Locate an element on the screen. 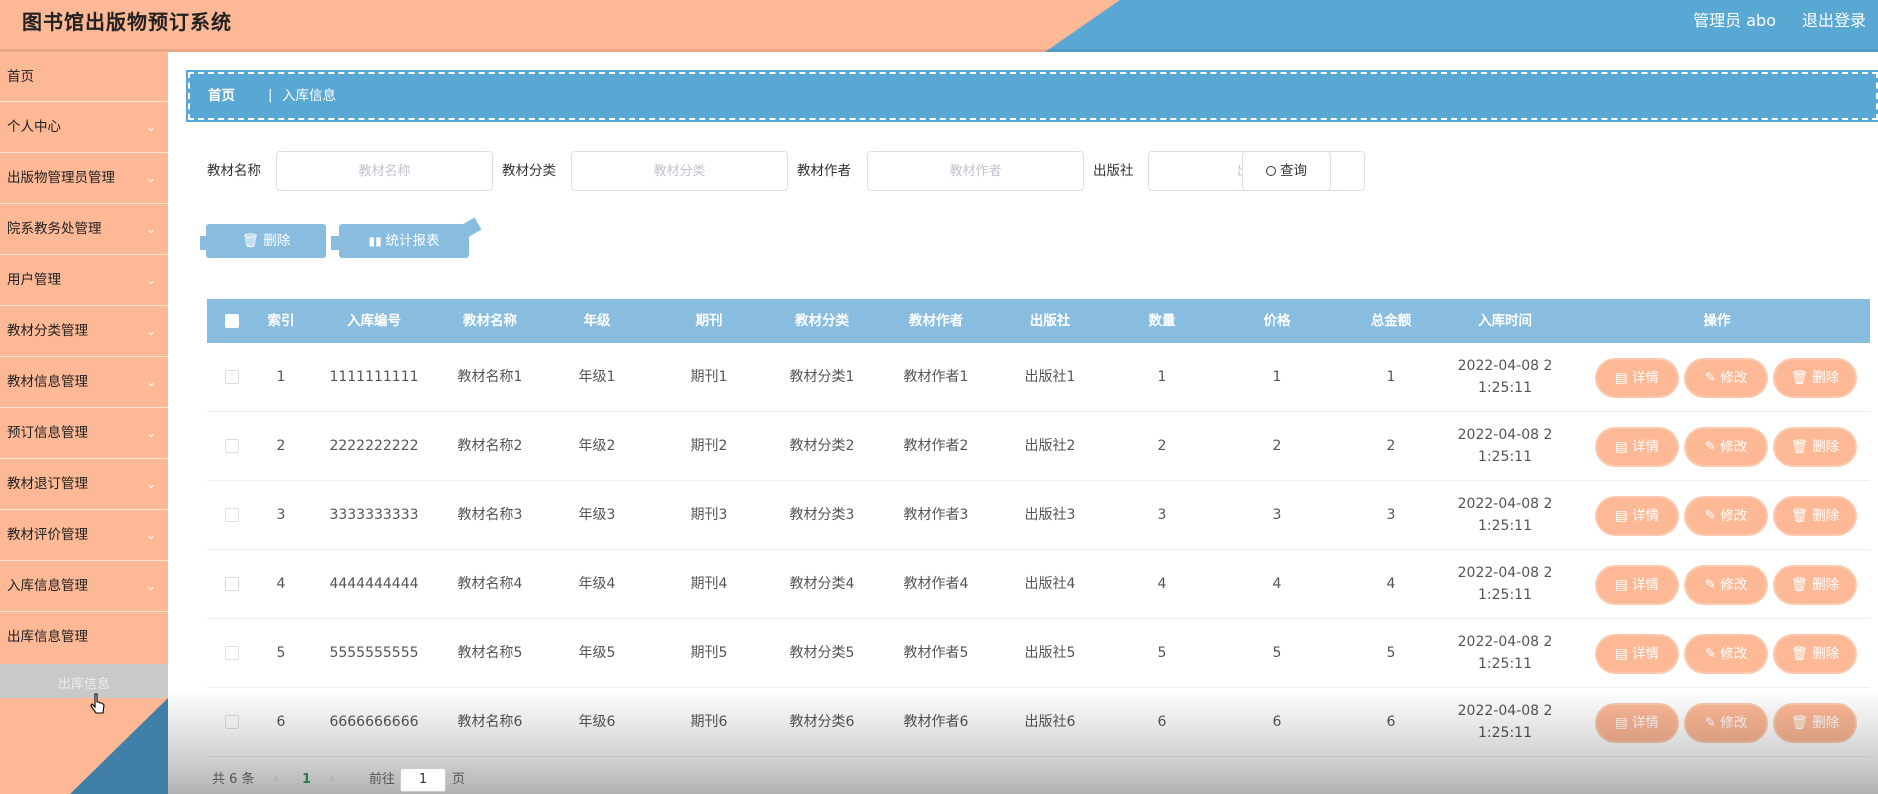  delete-button-label: 删除 is located at coordinates (1826, 447).